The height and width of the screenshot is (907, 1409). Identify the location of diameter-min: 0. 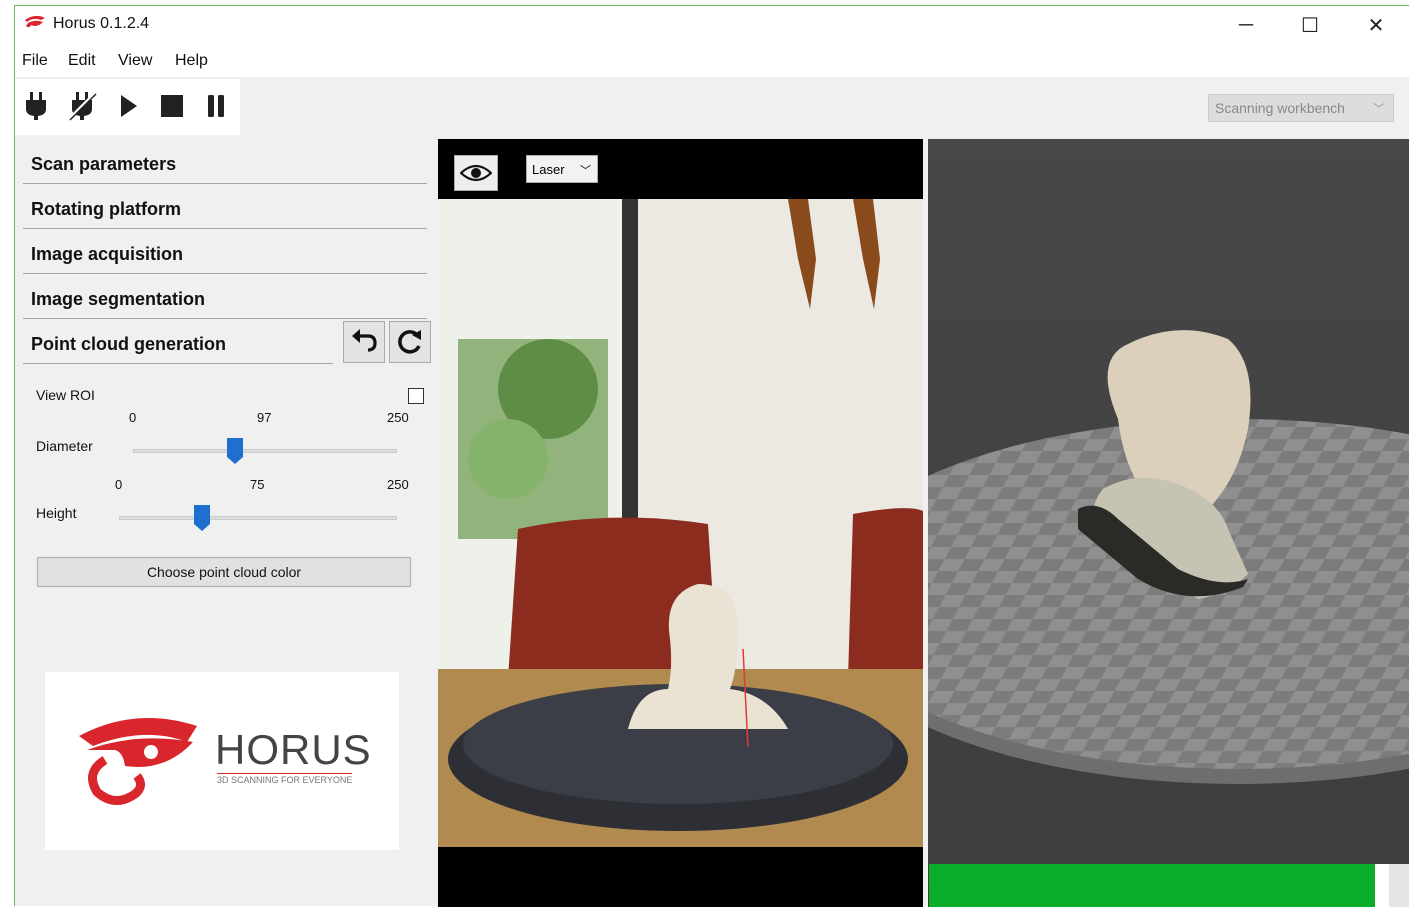
(133, 417).